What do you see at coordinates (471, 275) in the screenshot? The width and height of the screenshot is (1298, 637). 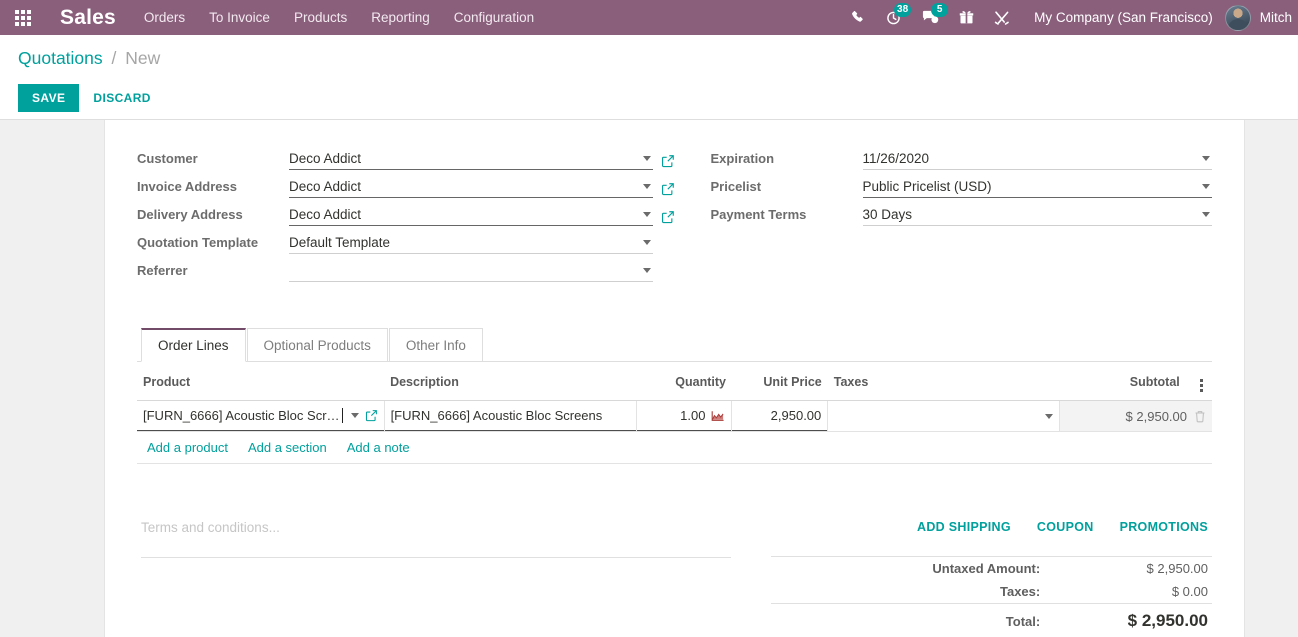 I see `referrer-input` at bounding box center [471, 275].